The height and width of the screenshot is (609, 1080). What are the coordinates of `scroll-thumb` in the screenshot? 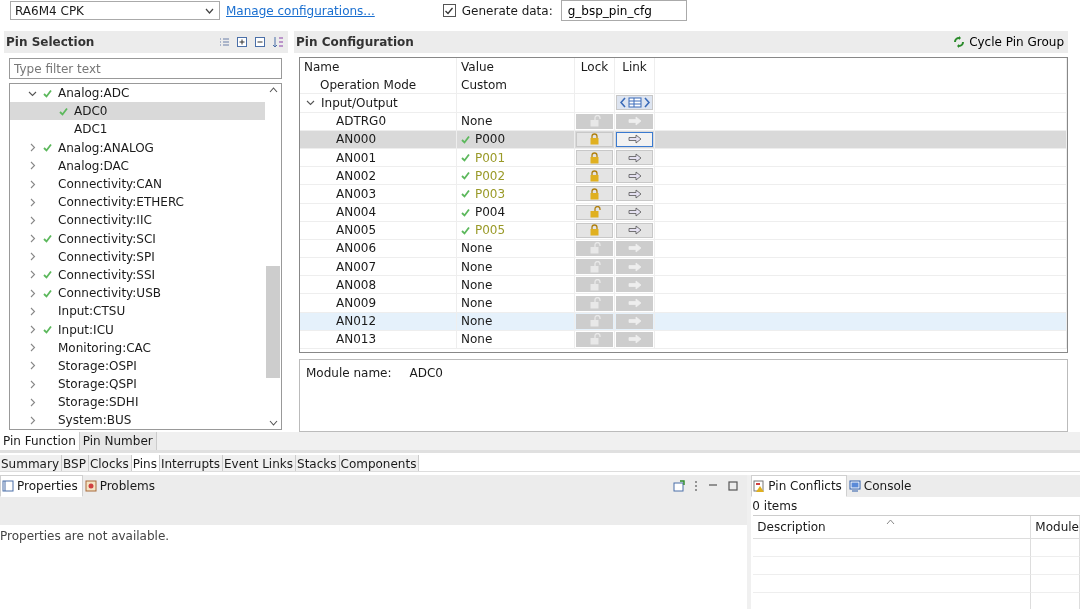 It's located at (273, 322).